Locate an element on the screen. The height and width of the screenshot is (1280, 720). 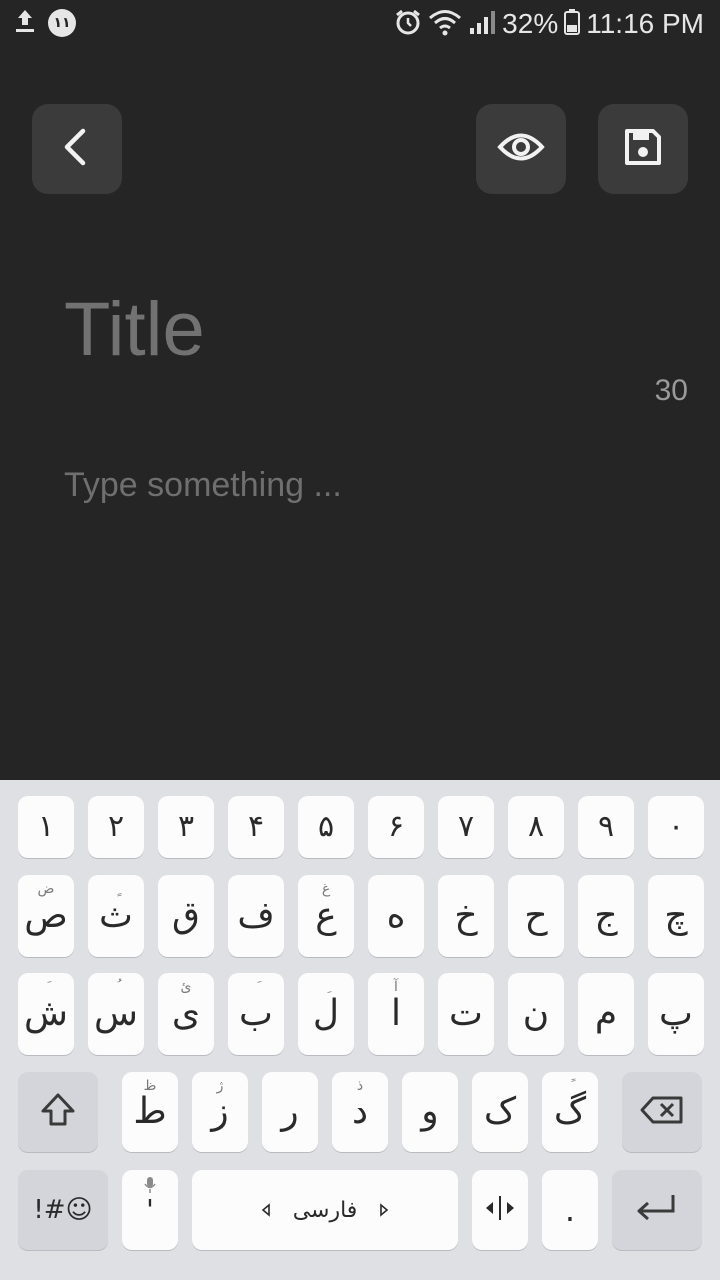
number-key: ۴ is located at coordinates (256, 827).